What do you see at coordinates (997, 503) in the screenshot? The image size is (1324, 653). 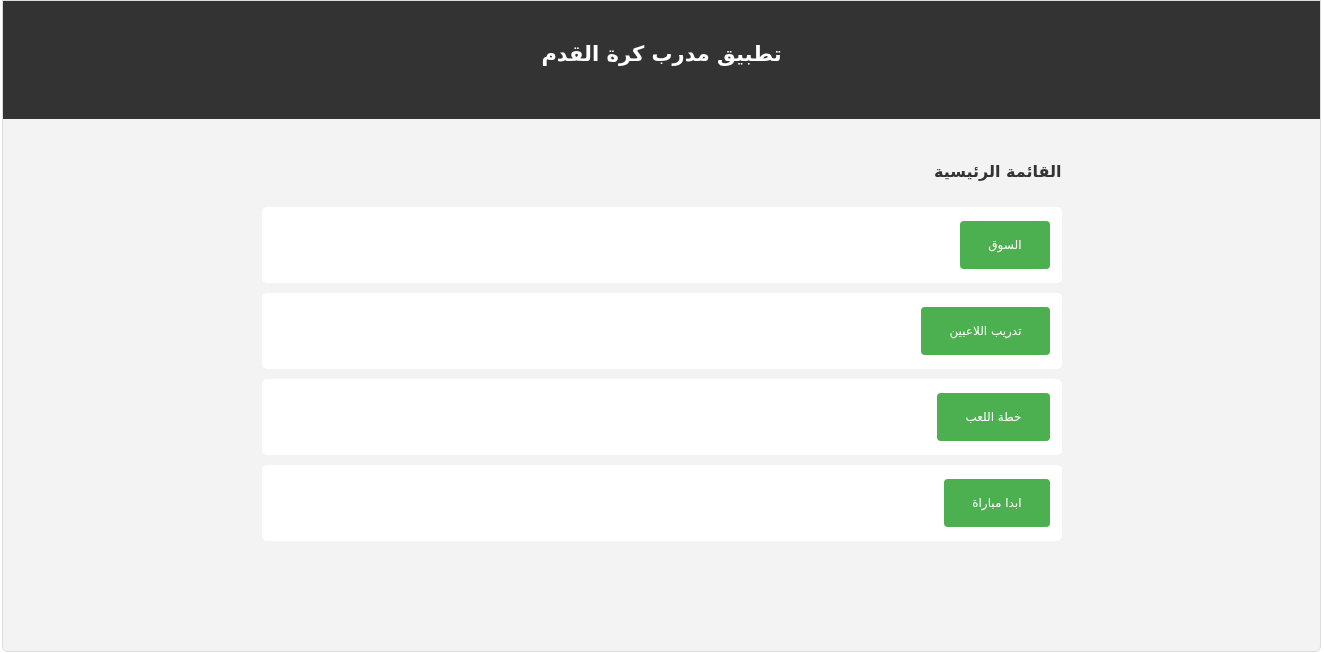 I see `menu-button: ابدا مباراة` at bounding box center [997, 503].